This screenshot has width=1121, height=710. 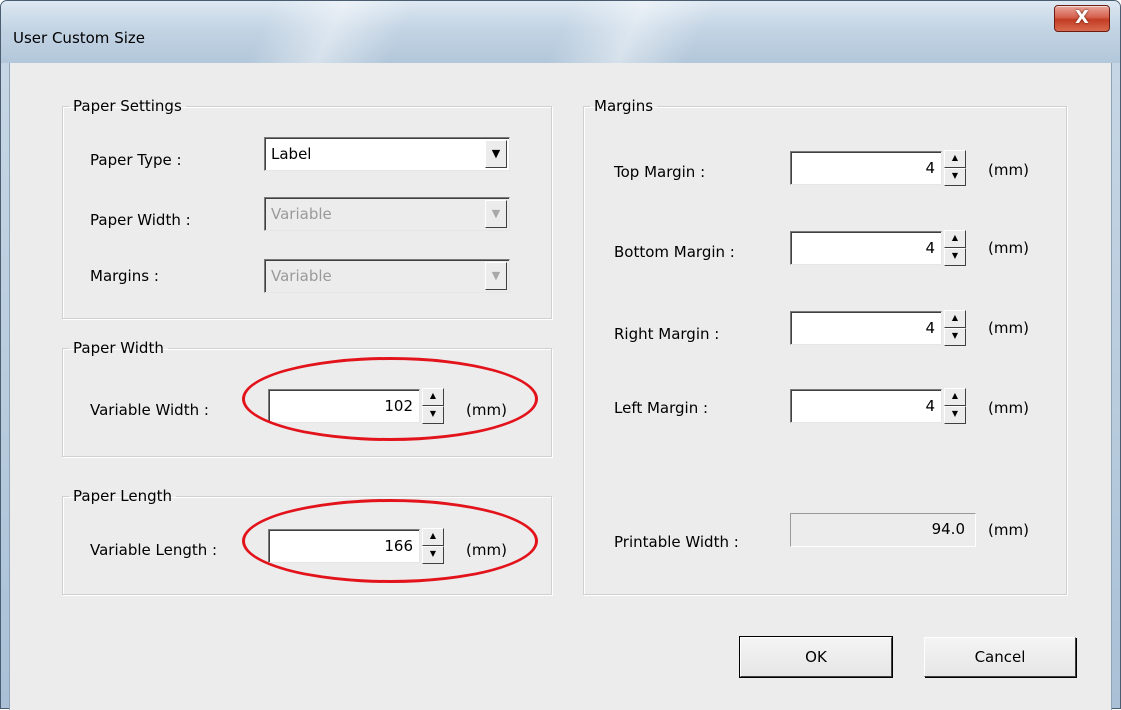 I want to click on window-title: User Custom Size, so click(x=79, y=38).